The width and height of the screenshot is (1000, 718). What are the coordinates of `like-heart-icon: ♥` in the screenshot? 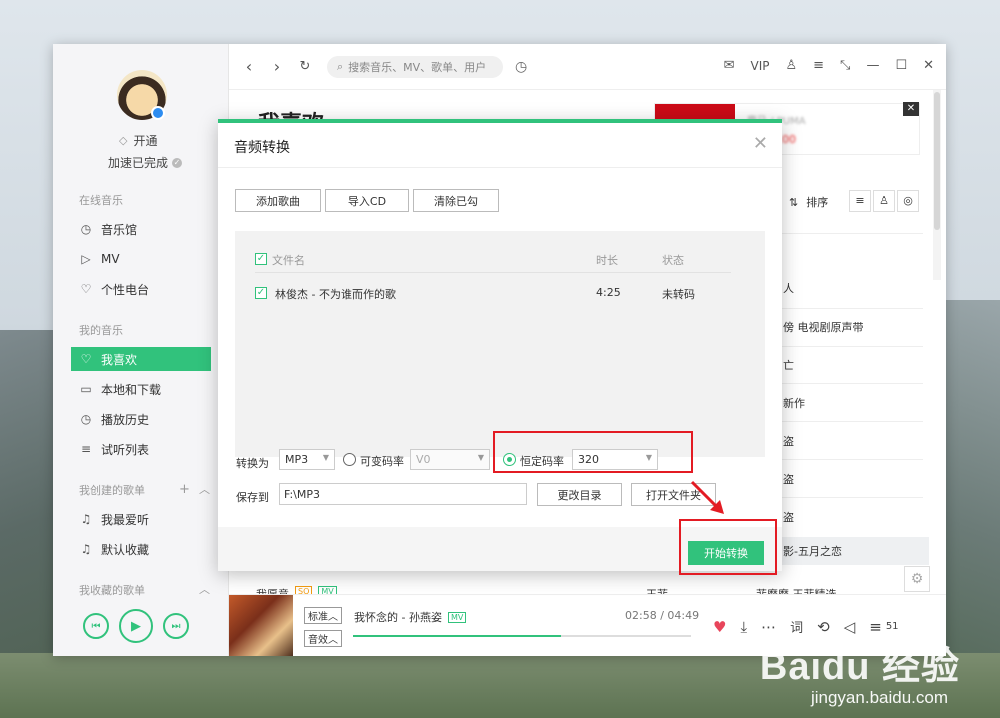 It's located at (719, 627).